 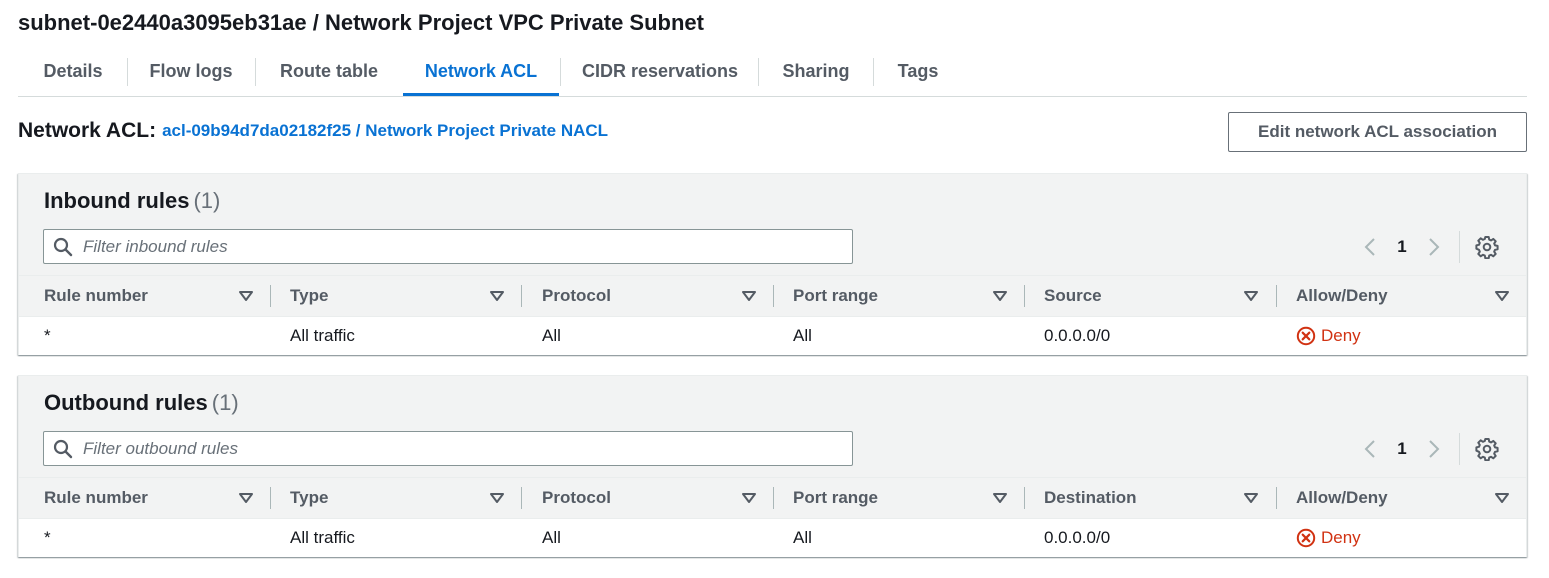 What do you see at coordinates (1077, 537) in the screenshot?
I see `cell-destination: 0.0.0.0/0` at bounding box center [1077, 537].